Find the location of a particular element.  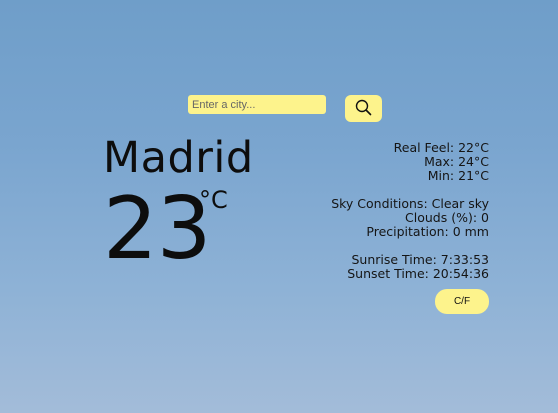

search-bar is located at coordinates (285, 108).